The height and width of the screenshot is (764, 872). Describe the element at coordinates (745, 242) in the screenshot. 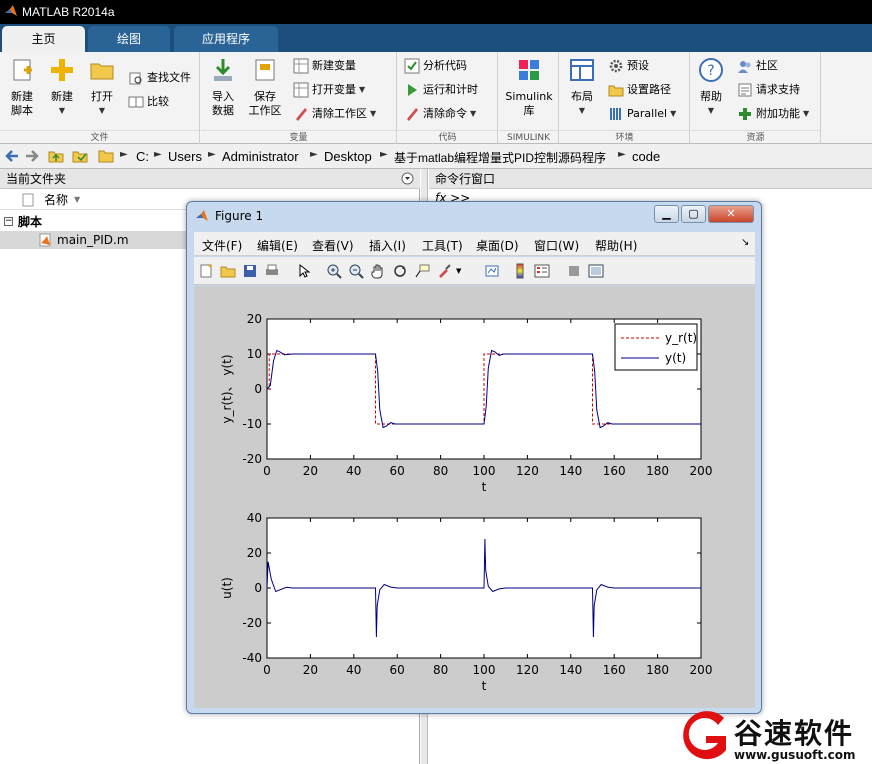

I see `dock-arrow-icon: ↘` at that location.